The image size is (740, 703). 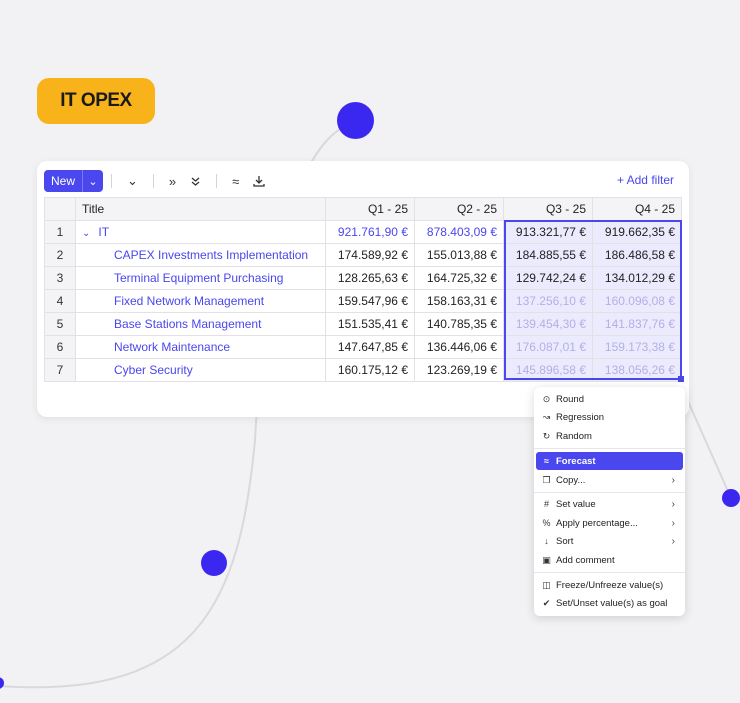 What do you see at coordinates (200, 347) in the screenshot?
I see `row-title: Network Maintenance` at bounding box center [200, 347].